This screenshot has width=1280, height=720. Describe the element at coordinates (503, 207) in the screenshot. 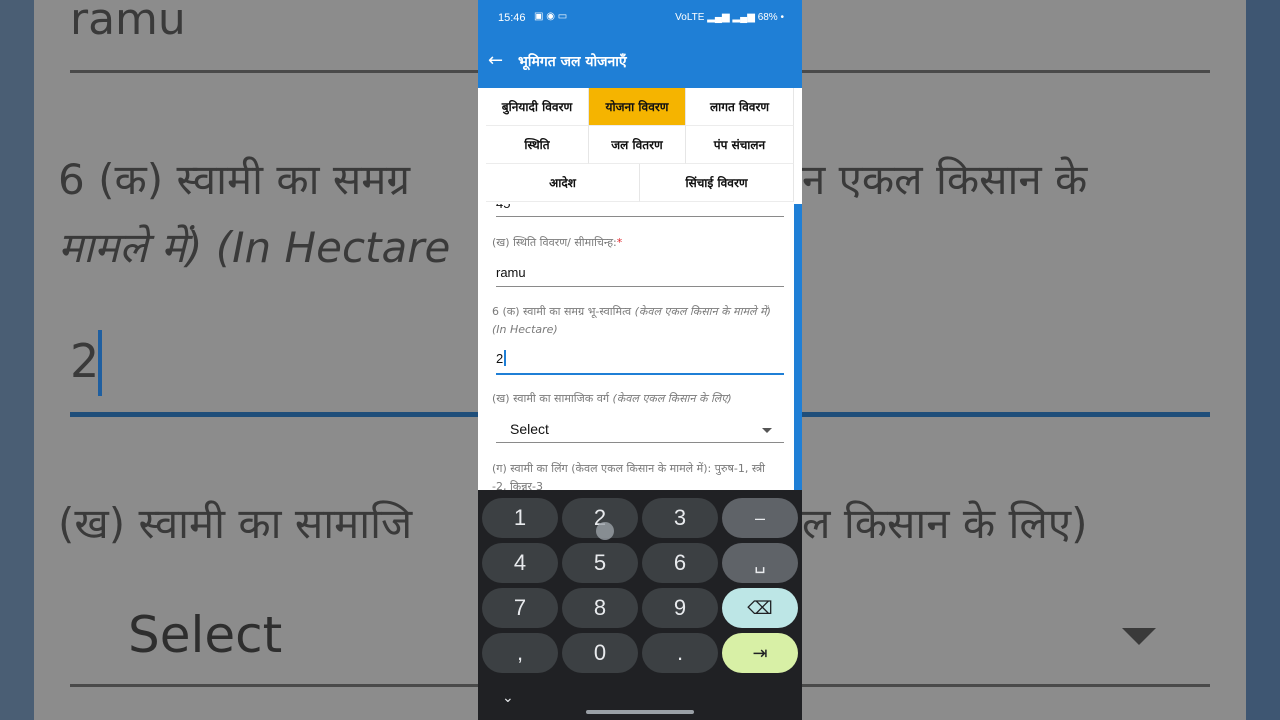

I see `previous-field-value: 45` at that location.